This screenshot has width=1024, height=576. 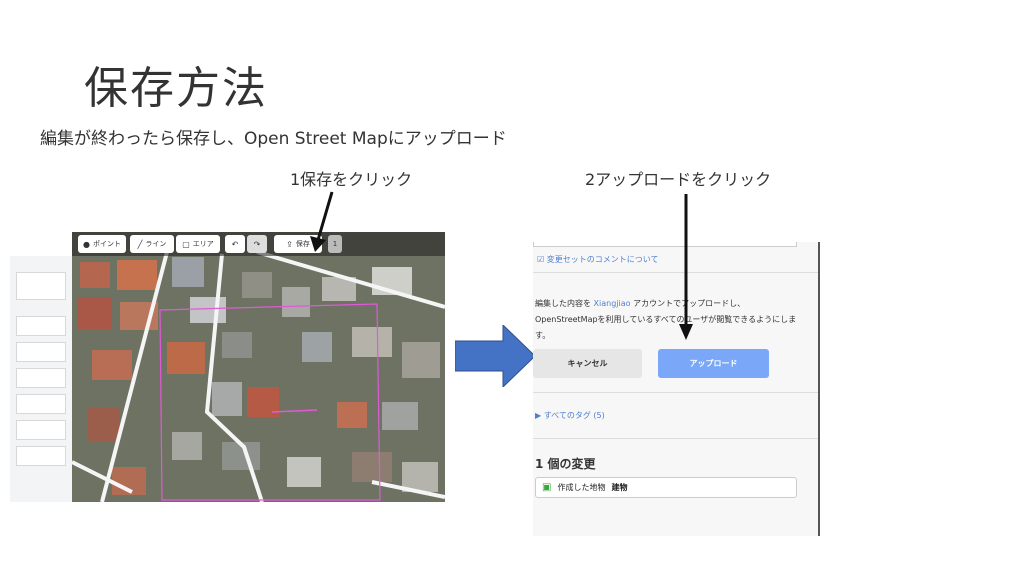 What do you see at coordinates (322, 221) in the screenshot?
I see `pointer-arrow-save` at bounding box center [322, 221].